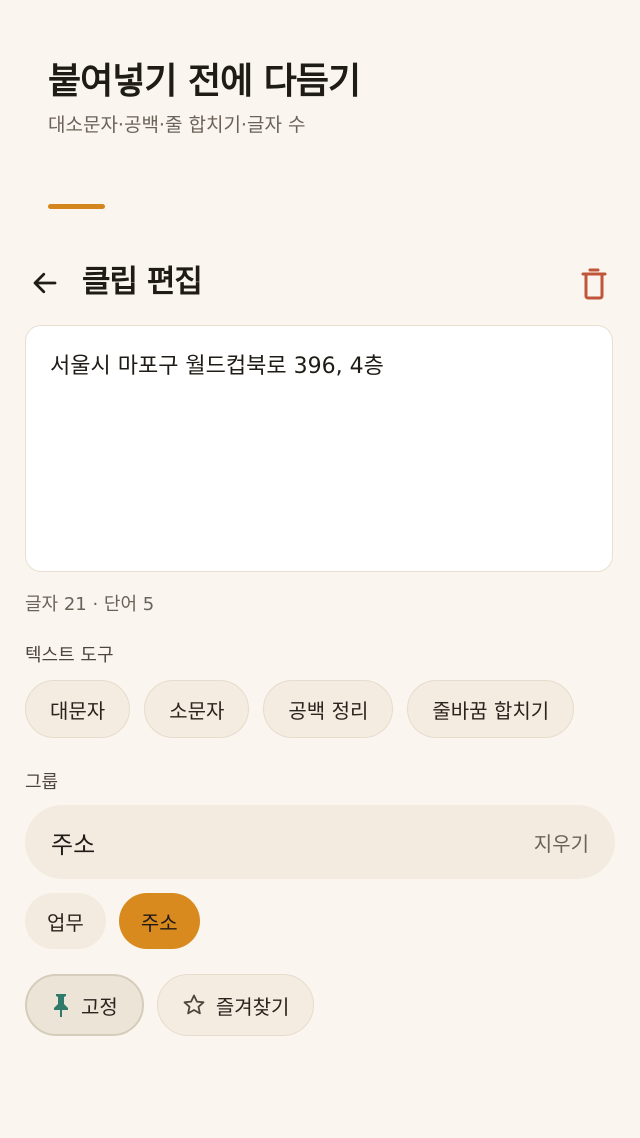  Describe the element at coordinates (99, 1006) in the screenshot. I see `pin-label: 고정` at that location.